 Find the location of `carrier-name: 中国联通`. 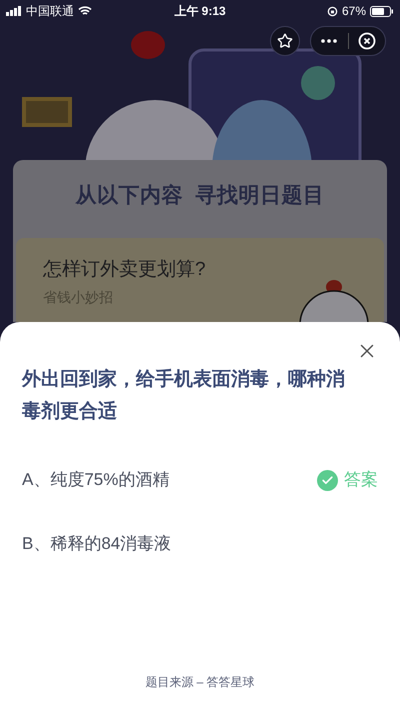

carrier-name: 中国联通 is located at coordinates (50, 11).